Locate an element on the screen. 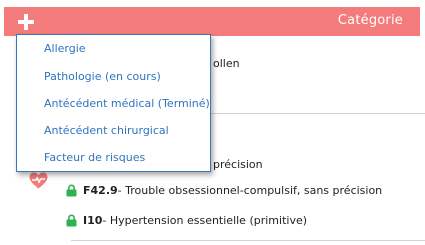 This screenshot has width=425, height=245. condition-code: F42.9 is located at coordinates (100, 190).